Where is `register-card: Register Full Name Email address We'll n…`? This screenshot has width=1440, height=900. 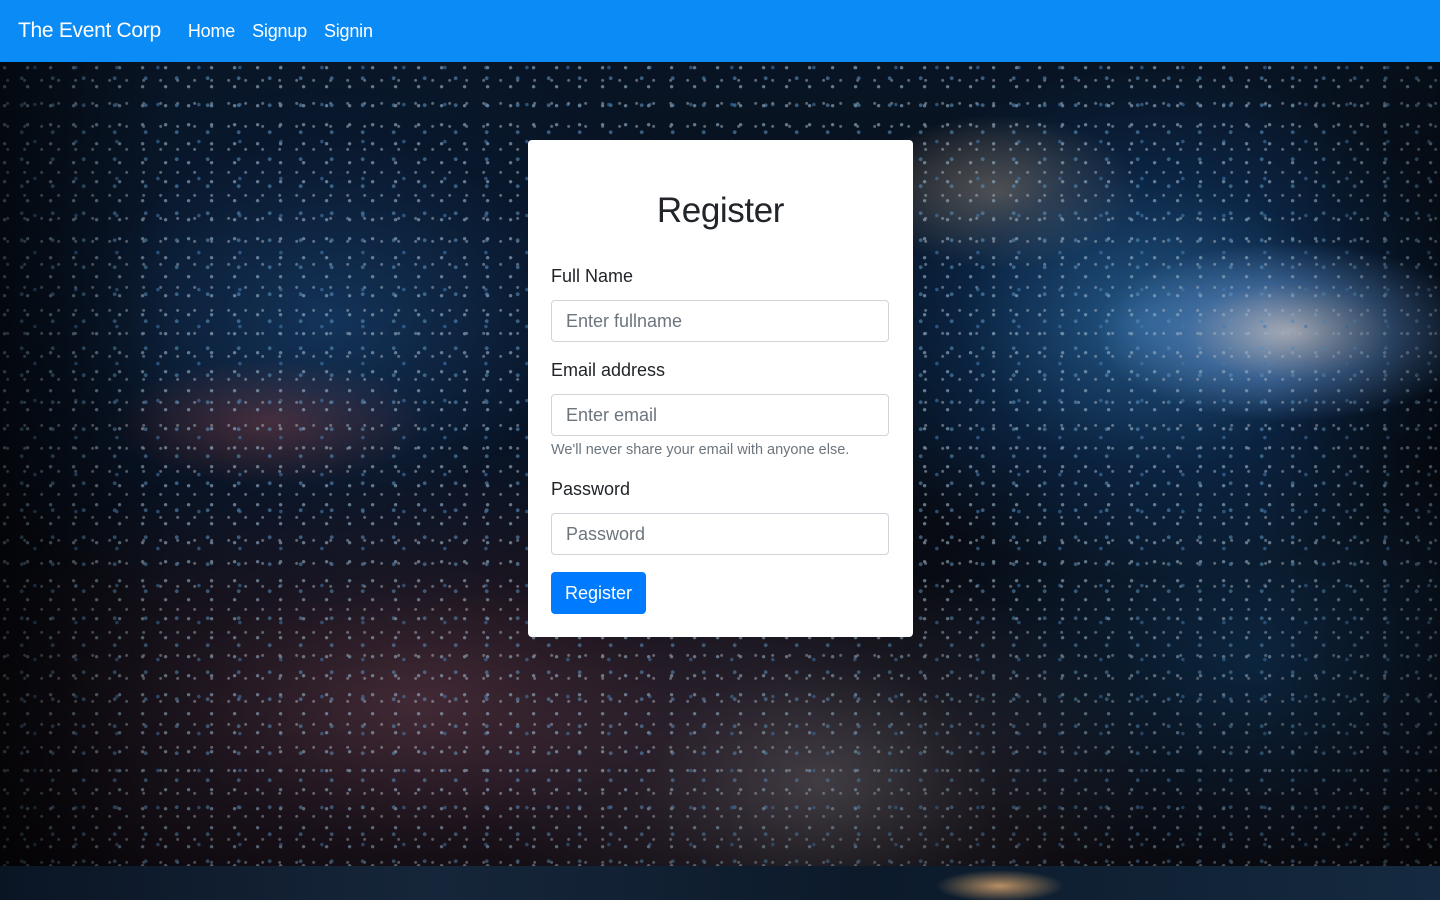
register-card: Register Full Name Email address We'll n… is located at coordinates (720, 388).